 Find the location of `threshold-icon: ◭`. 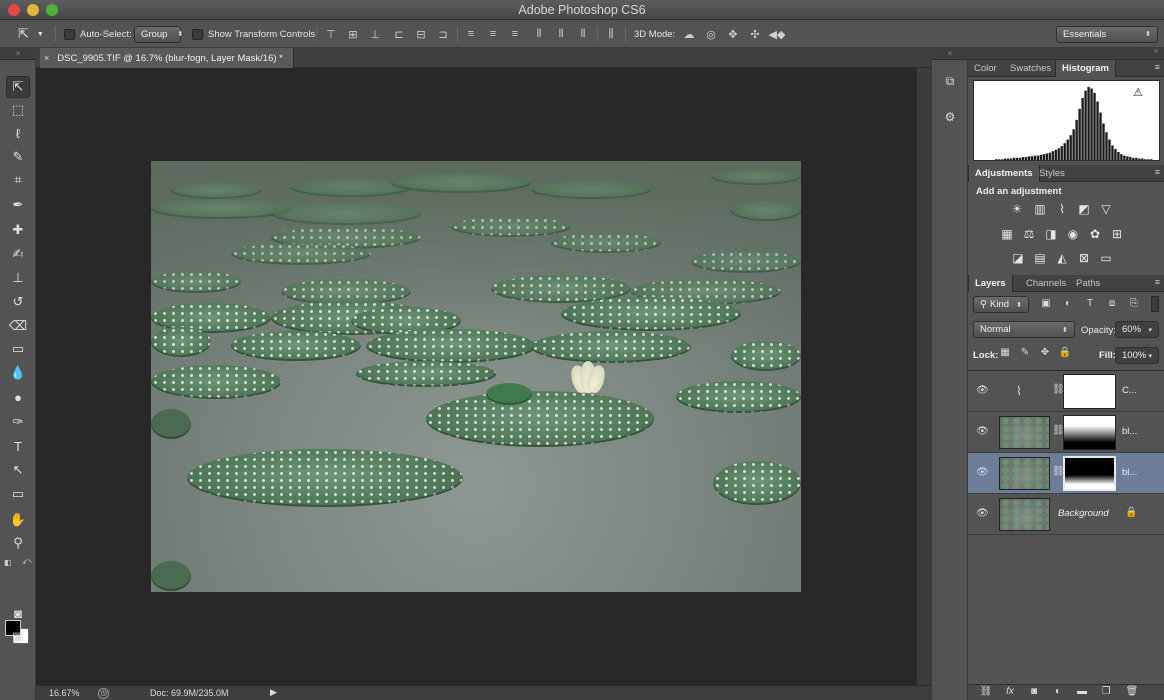

threshold-icon: ◭ is located at coordinates (1062, 258).